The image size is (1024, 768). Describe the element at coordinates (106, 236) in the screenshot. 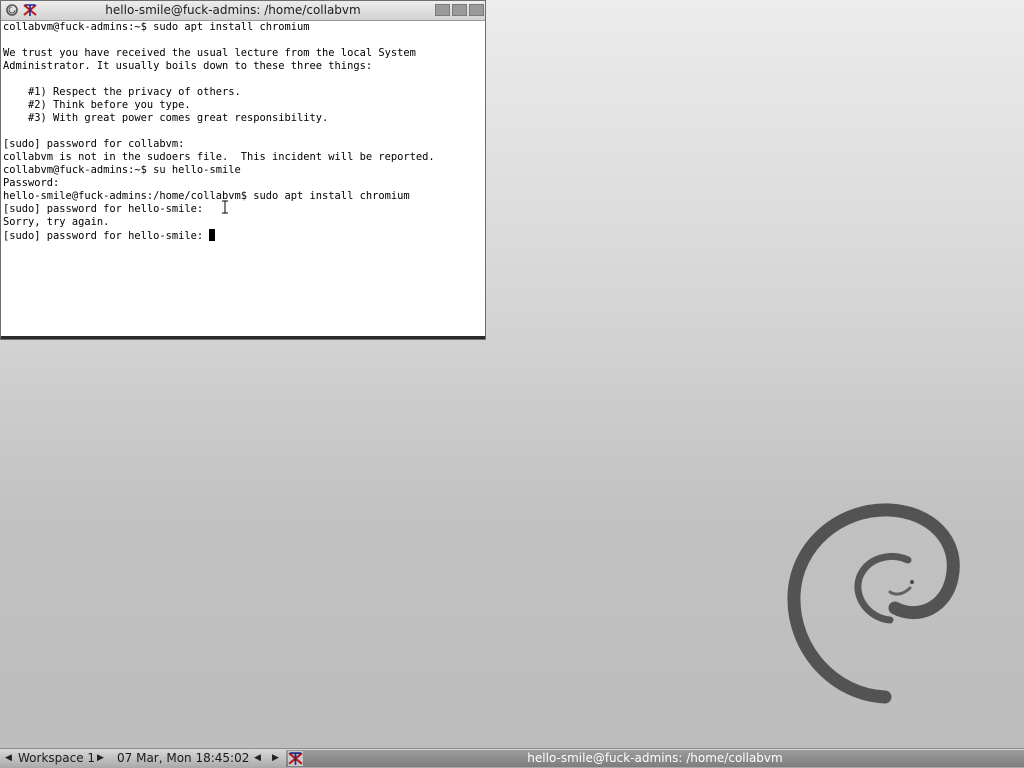

I see `terminal-prompt-text: [sudo] password for hello-smile:` at that location.